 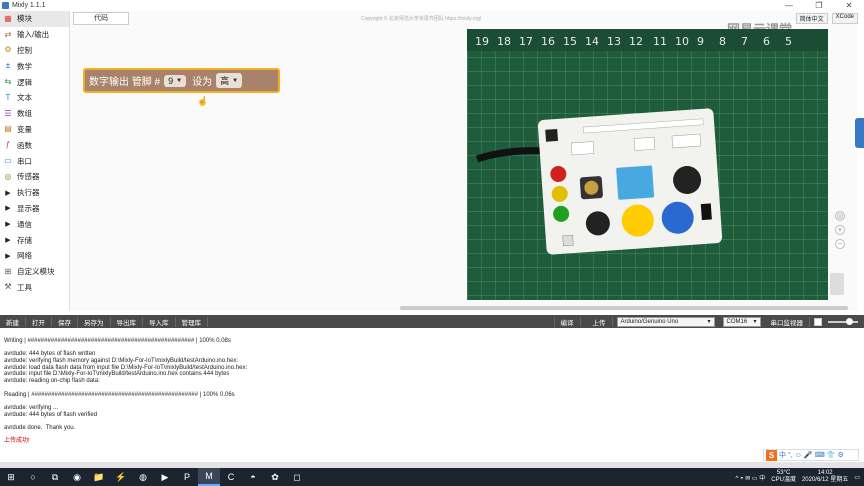 What do you see at coordinates (11, 477) in the screenshot?
I see `start-icon: ⊞` at bounding box center [11, 477].